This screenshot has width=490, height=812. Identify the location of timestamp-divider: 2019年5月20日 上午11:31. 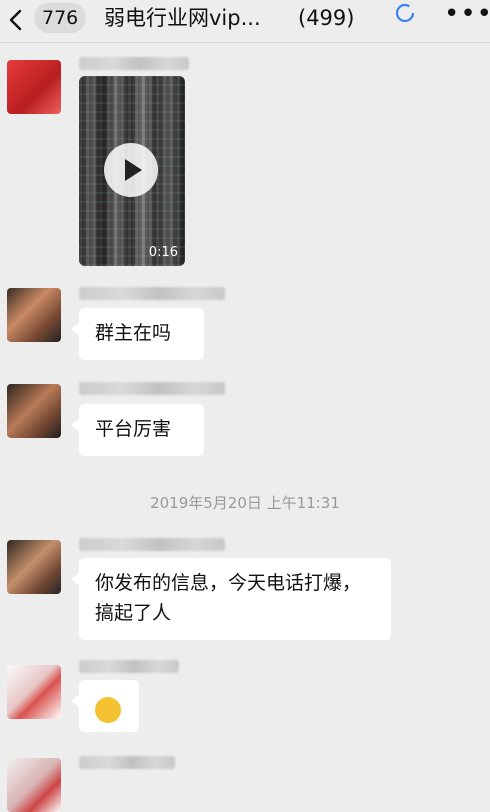
(245, 503).